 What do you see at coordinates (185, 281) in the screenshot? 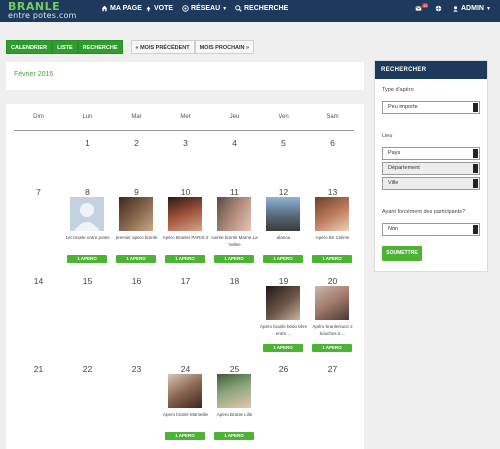
I see `day-number: 17` at bounding box center [185, 281].